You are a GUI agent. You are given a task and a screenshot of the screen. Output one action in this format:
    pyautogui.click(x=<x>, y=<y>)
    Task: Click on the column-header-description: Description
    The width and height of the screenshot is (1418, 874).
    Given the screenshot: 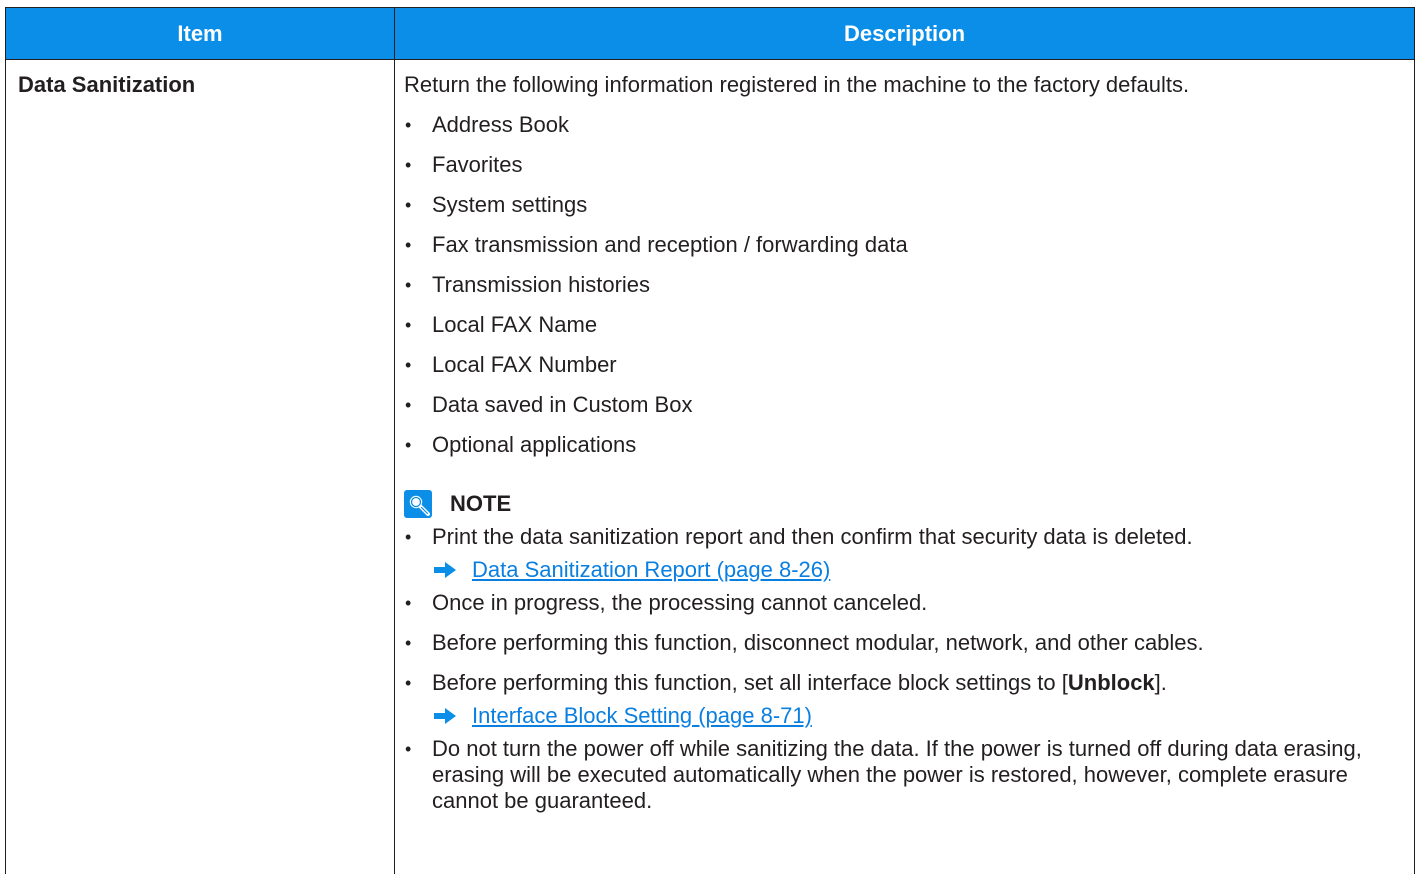 What is the action you would take?
    pyautogui.click(x=904, y=33)
    